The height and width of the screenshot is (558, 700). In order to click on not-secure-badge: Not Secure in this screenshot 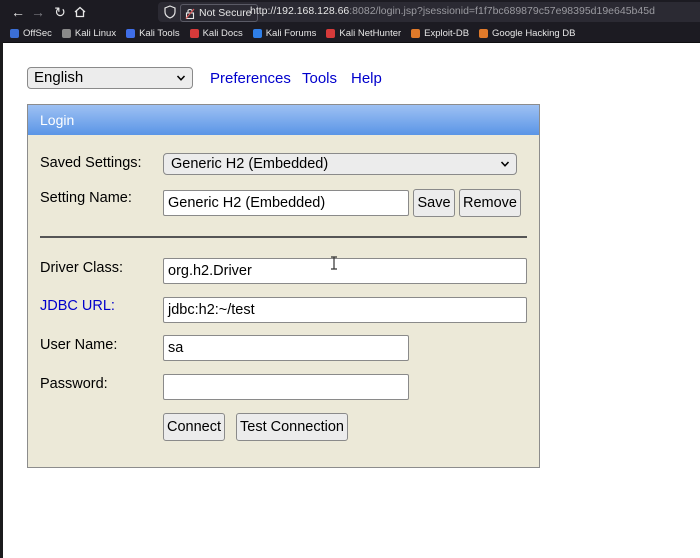, I will do `click(219, 13)`.